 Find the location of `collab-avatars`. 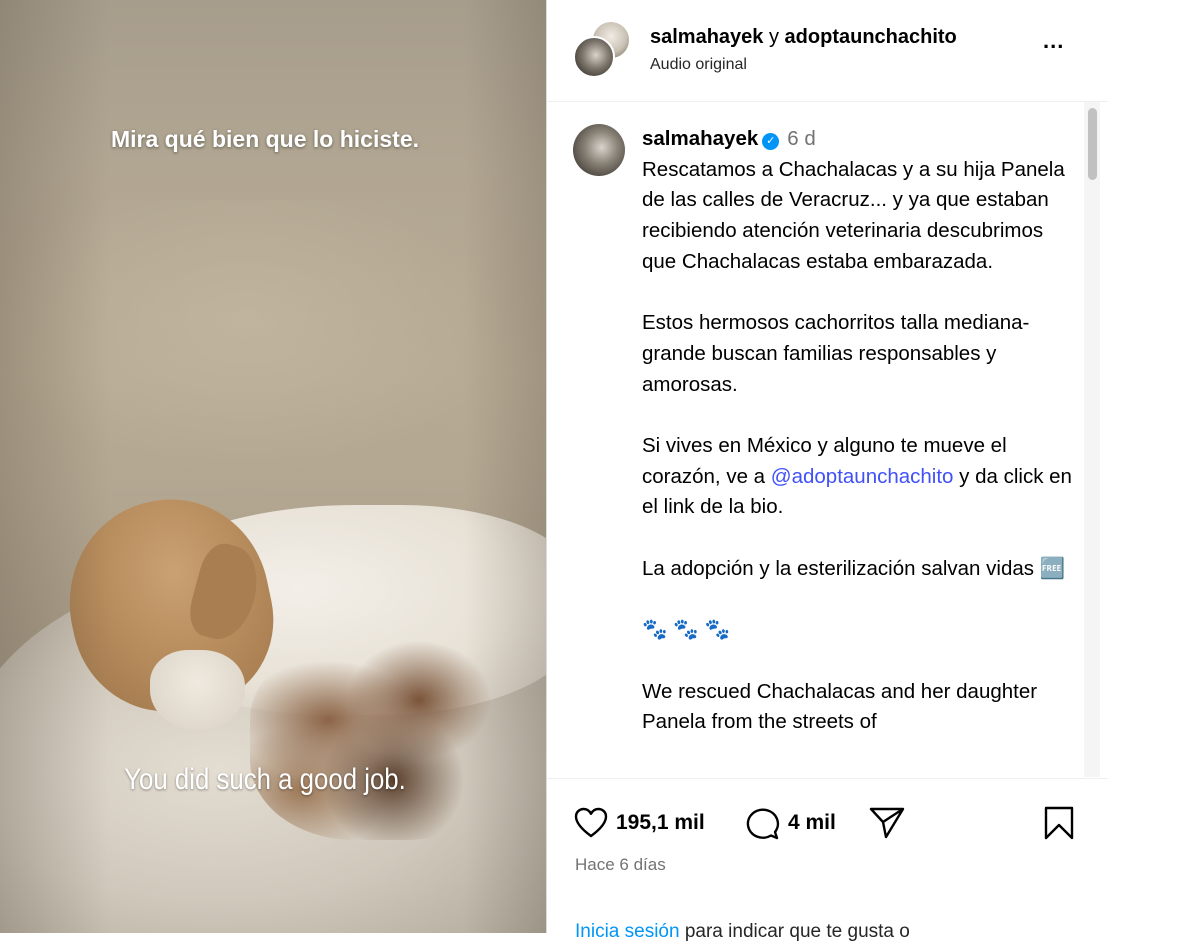

collab-avatars is located at coordinates (602, 49).